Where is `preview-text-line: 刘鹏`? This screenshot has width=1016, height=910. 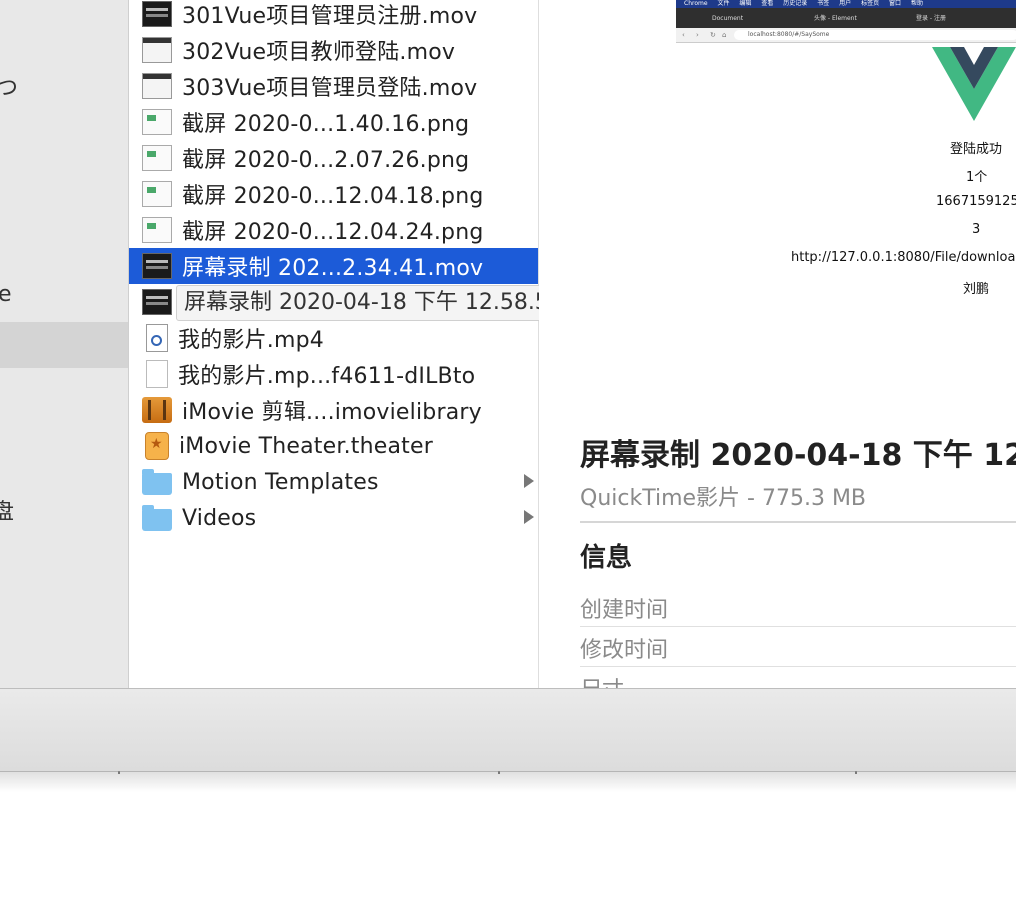 preview-text-line: 刘鹏 is located at coordinates (976, 289).